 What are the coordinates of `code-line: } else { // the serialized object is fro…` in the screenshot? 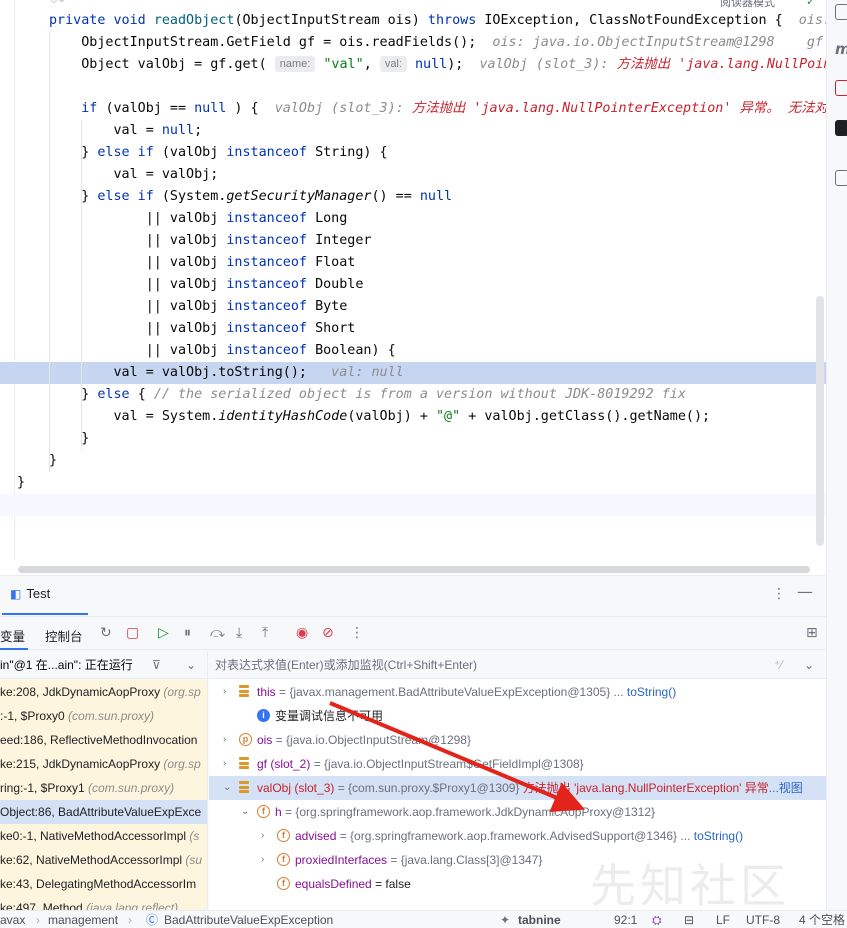 It's located at (413, 395).